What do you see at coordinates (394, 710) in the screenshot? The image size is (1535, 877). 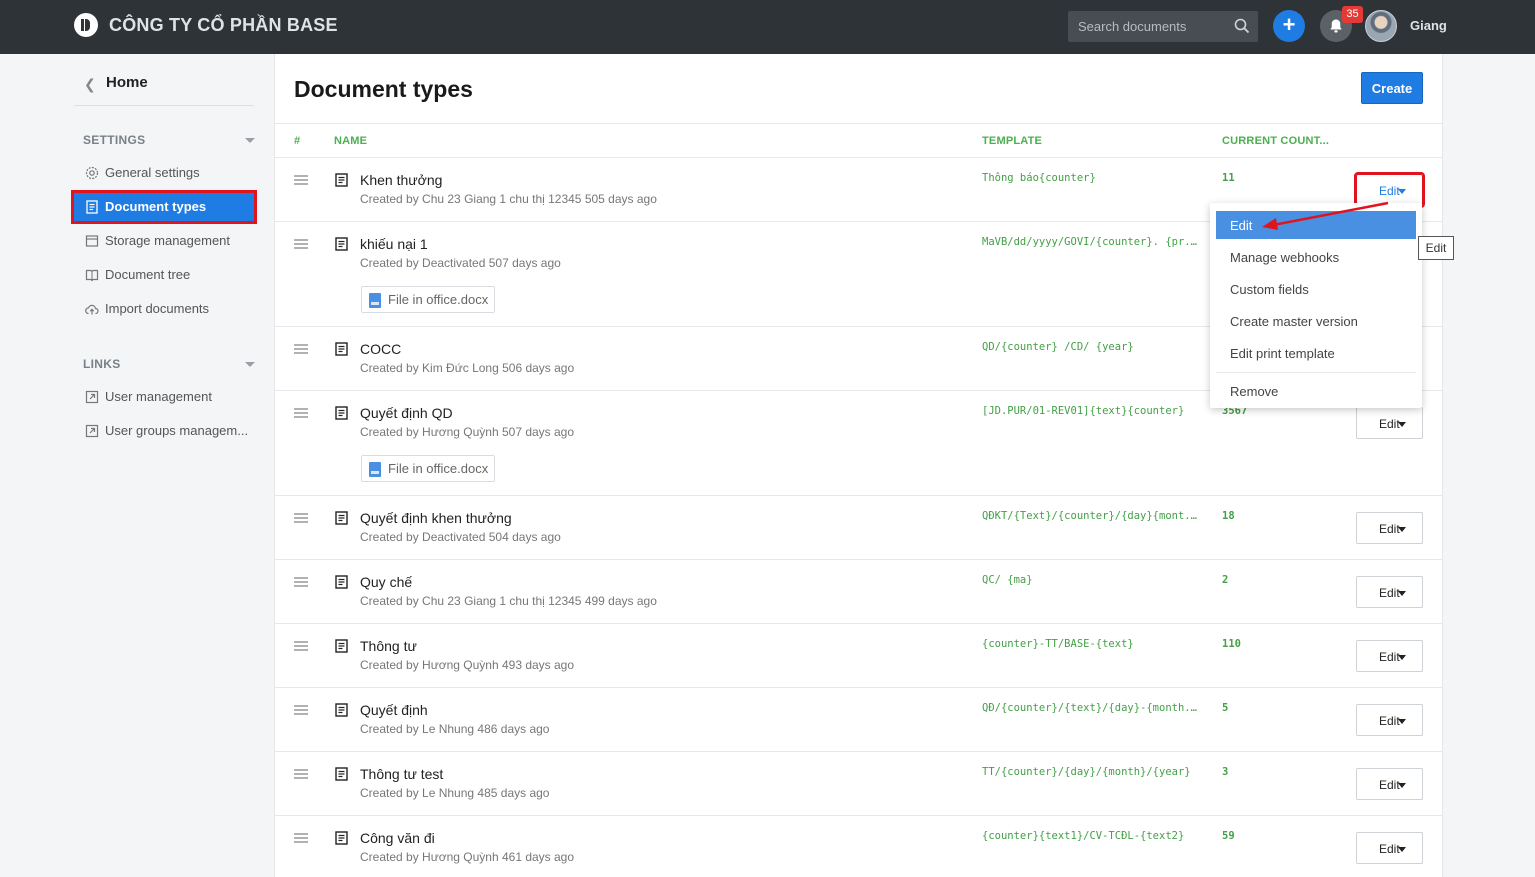 I see `document-type-name: Quyết định` at bounding box center [394, 710].